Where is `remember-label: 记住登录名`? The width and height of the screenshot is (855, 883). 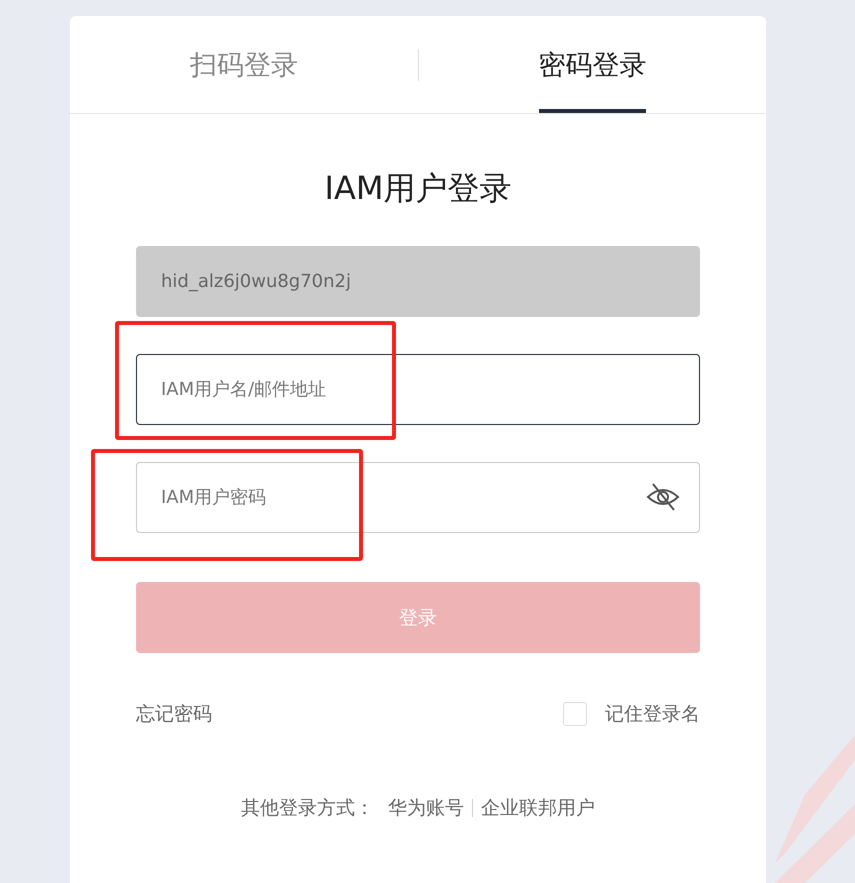
remember-label: 记住登录名 is located at coordinates (652, 714).